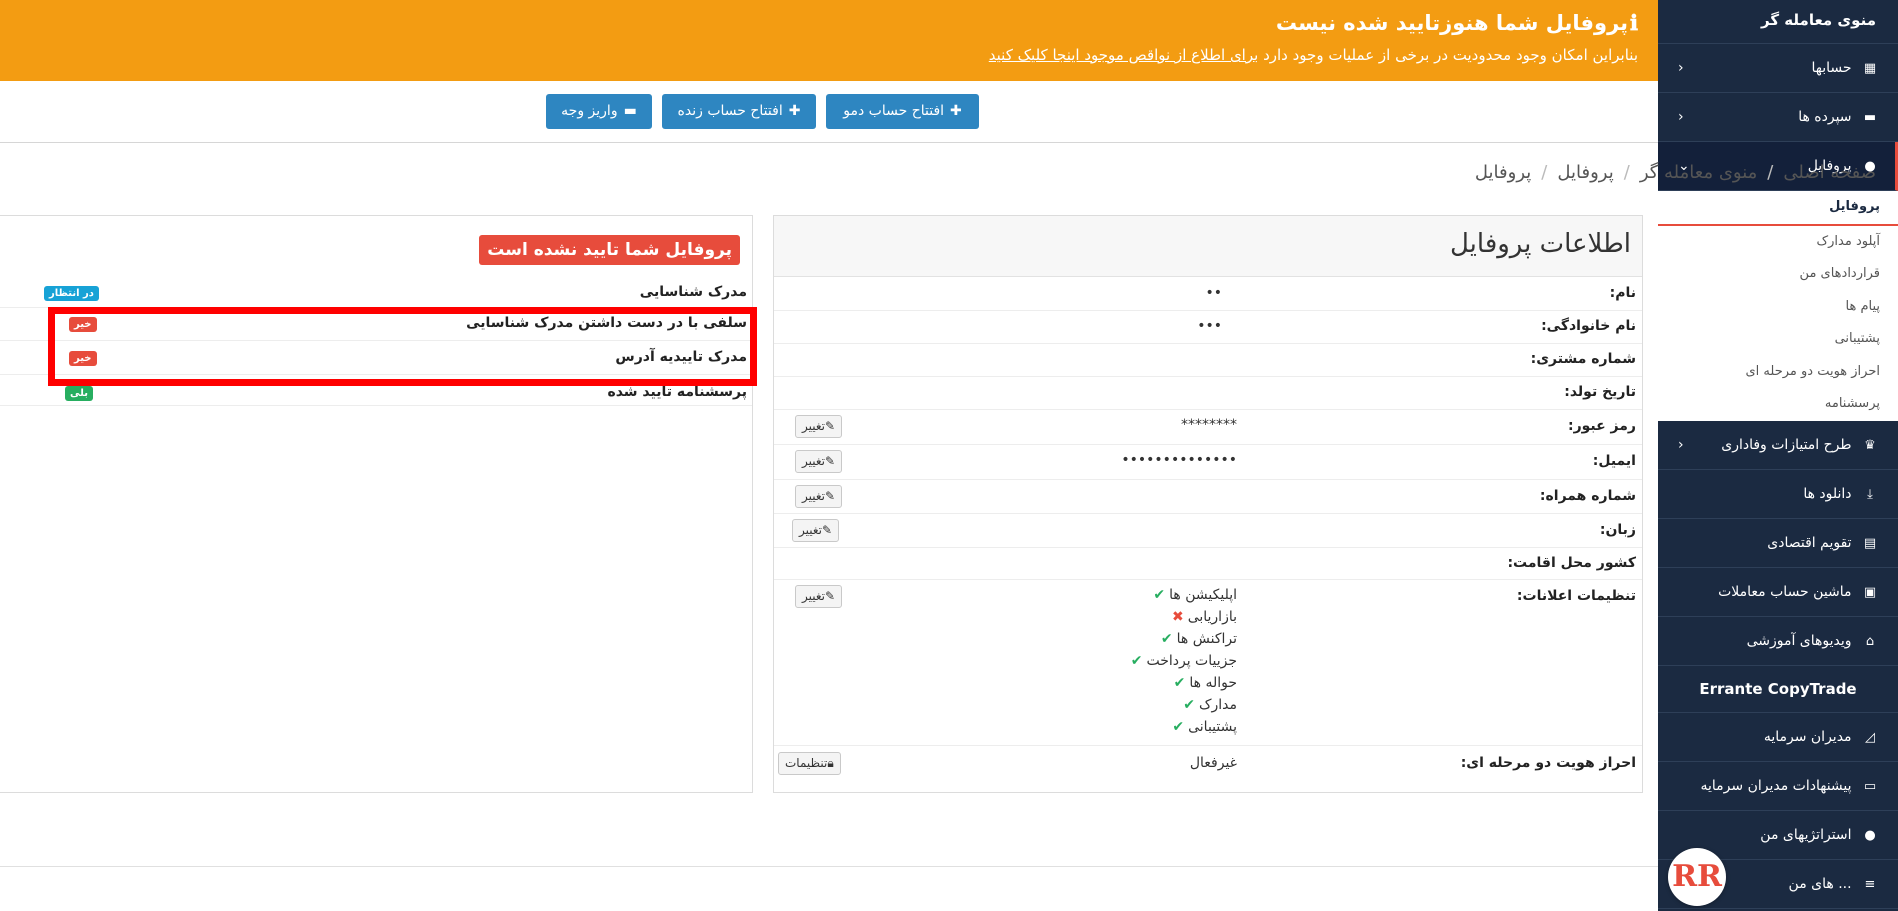 This screenshot has height=911, width=1898. I want to click on calendar-icon: ▤, so click(1870, 543).